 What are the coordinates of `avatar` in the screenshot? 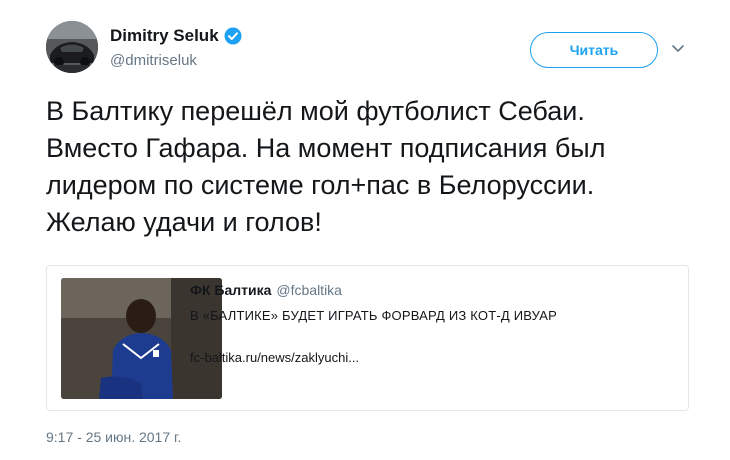 It's located at (72, 47).